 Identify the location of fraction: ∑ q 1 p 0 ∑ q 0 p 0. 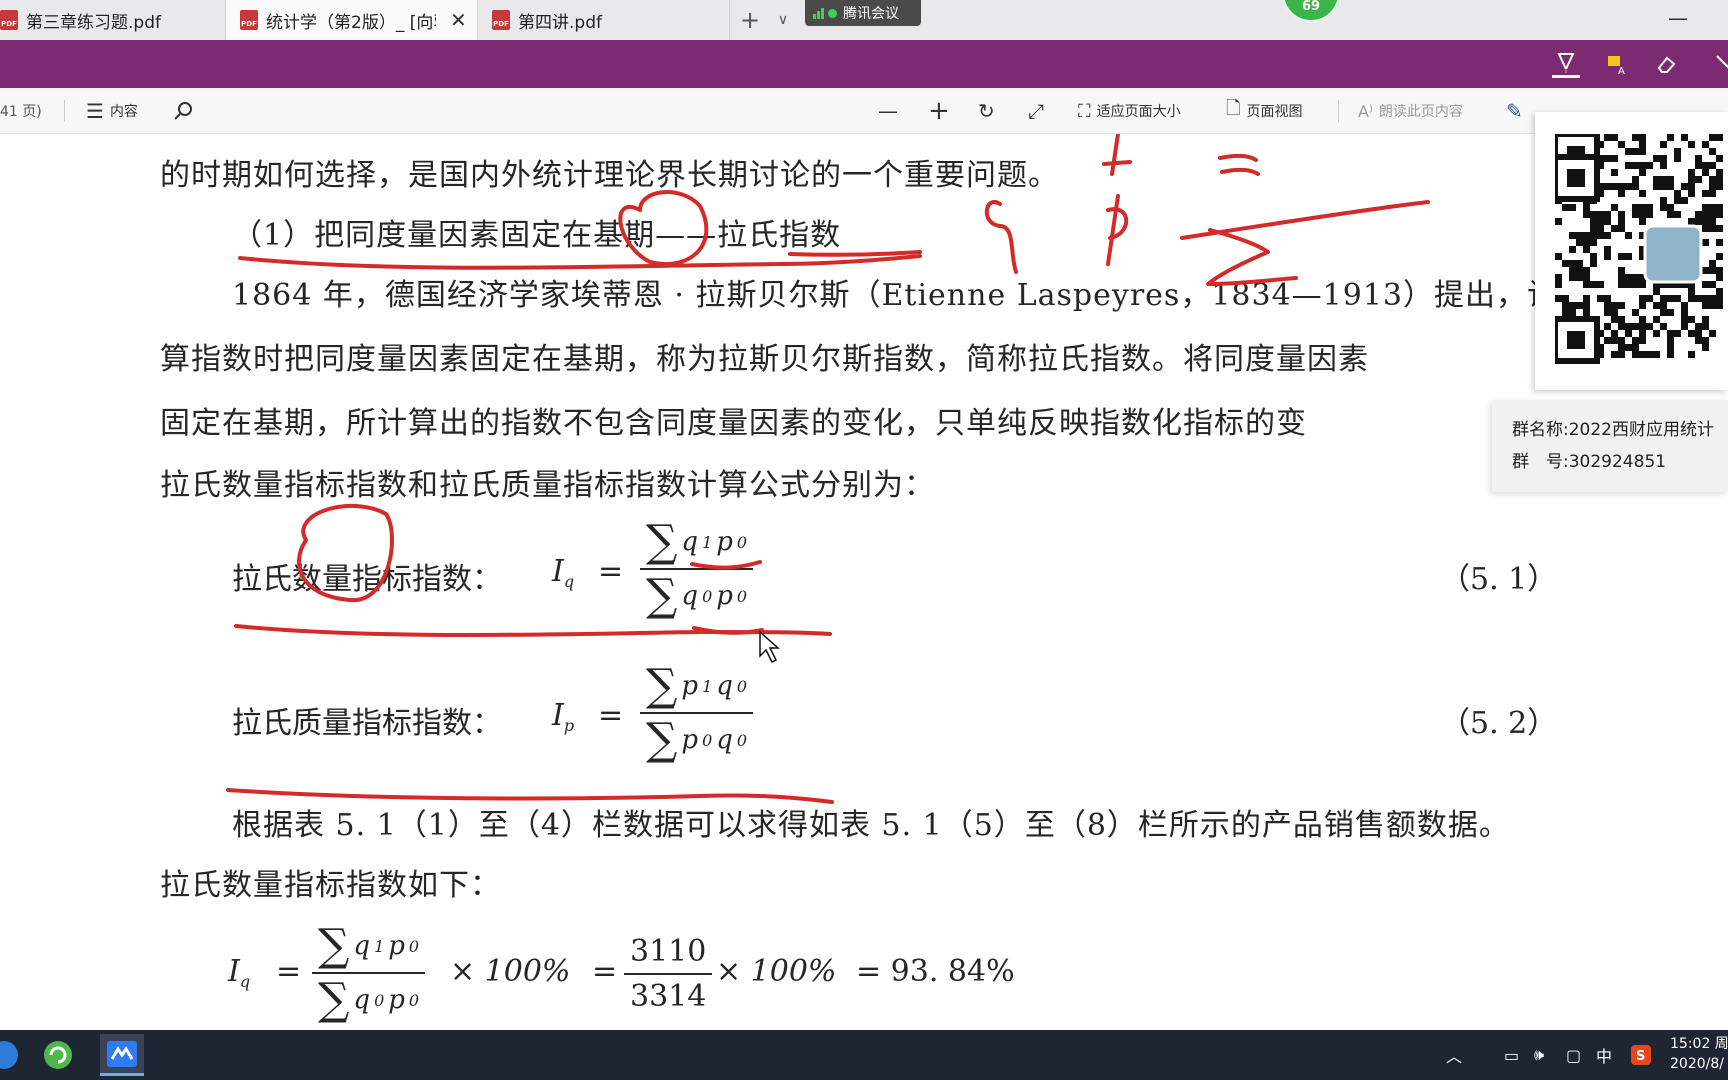
(369, 974).